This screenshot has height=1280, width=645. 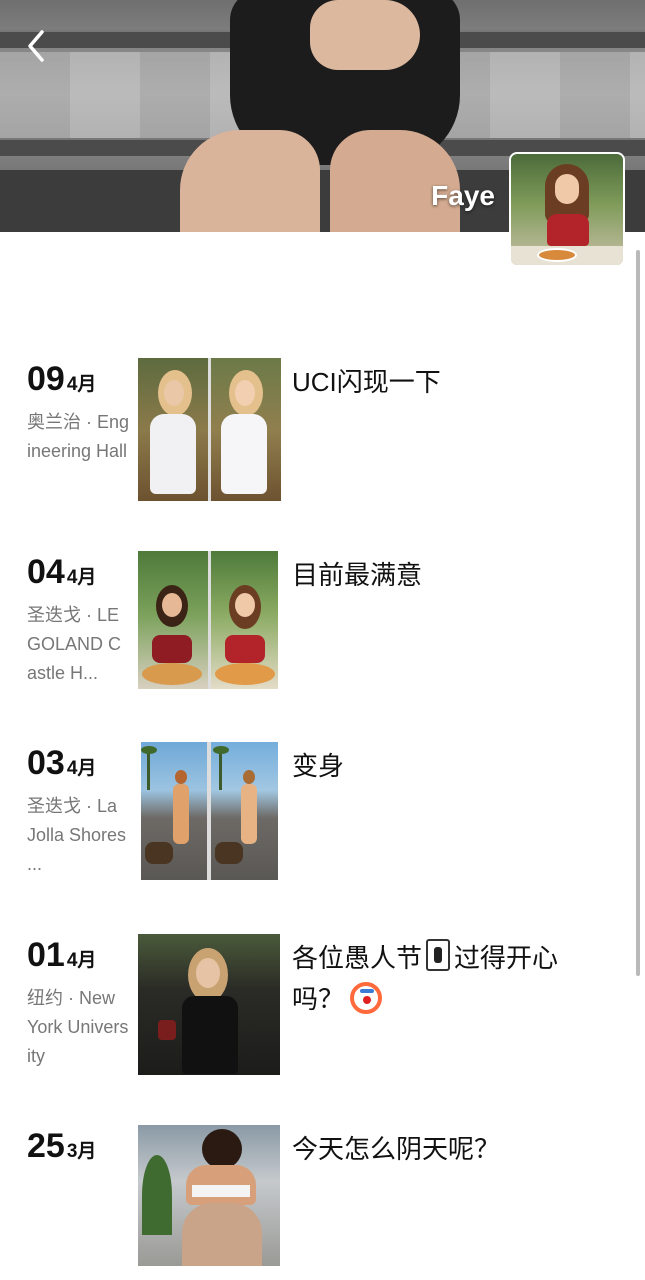 I want to click on profile-nickname: Faye, so click(x=463, y=195).